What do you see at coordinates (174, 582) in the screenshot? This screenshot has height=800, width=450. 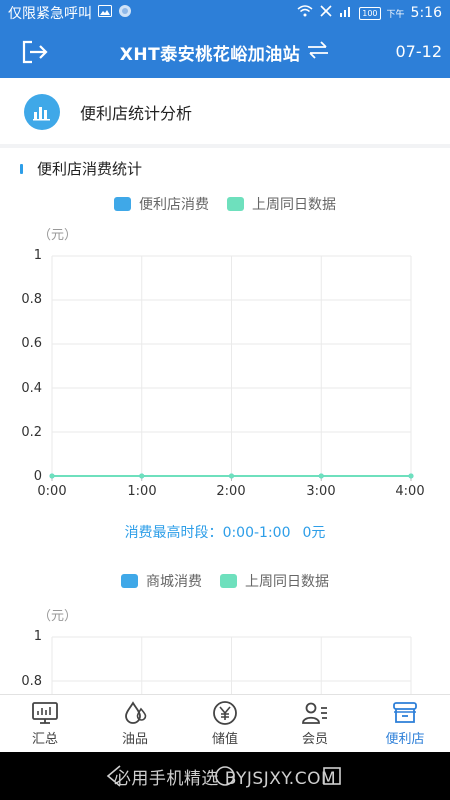 I see `legend-label-mall: 商城消费` at bounding box center [174, 582].